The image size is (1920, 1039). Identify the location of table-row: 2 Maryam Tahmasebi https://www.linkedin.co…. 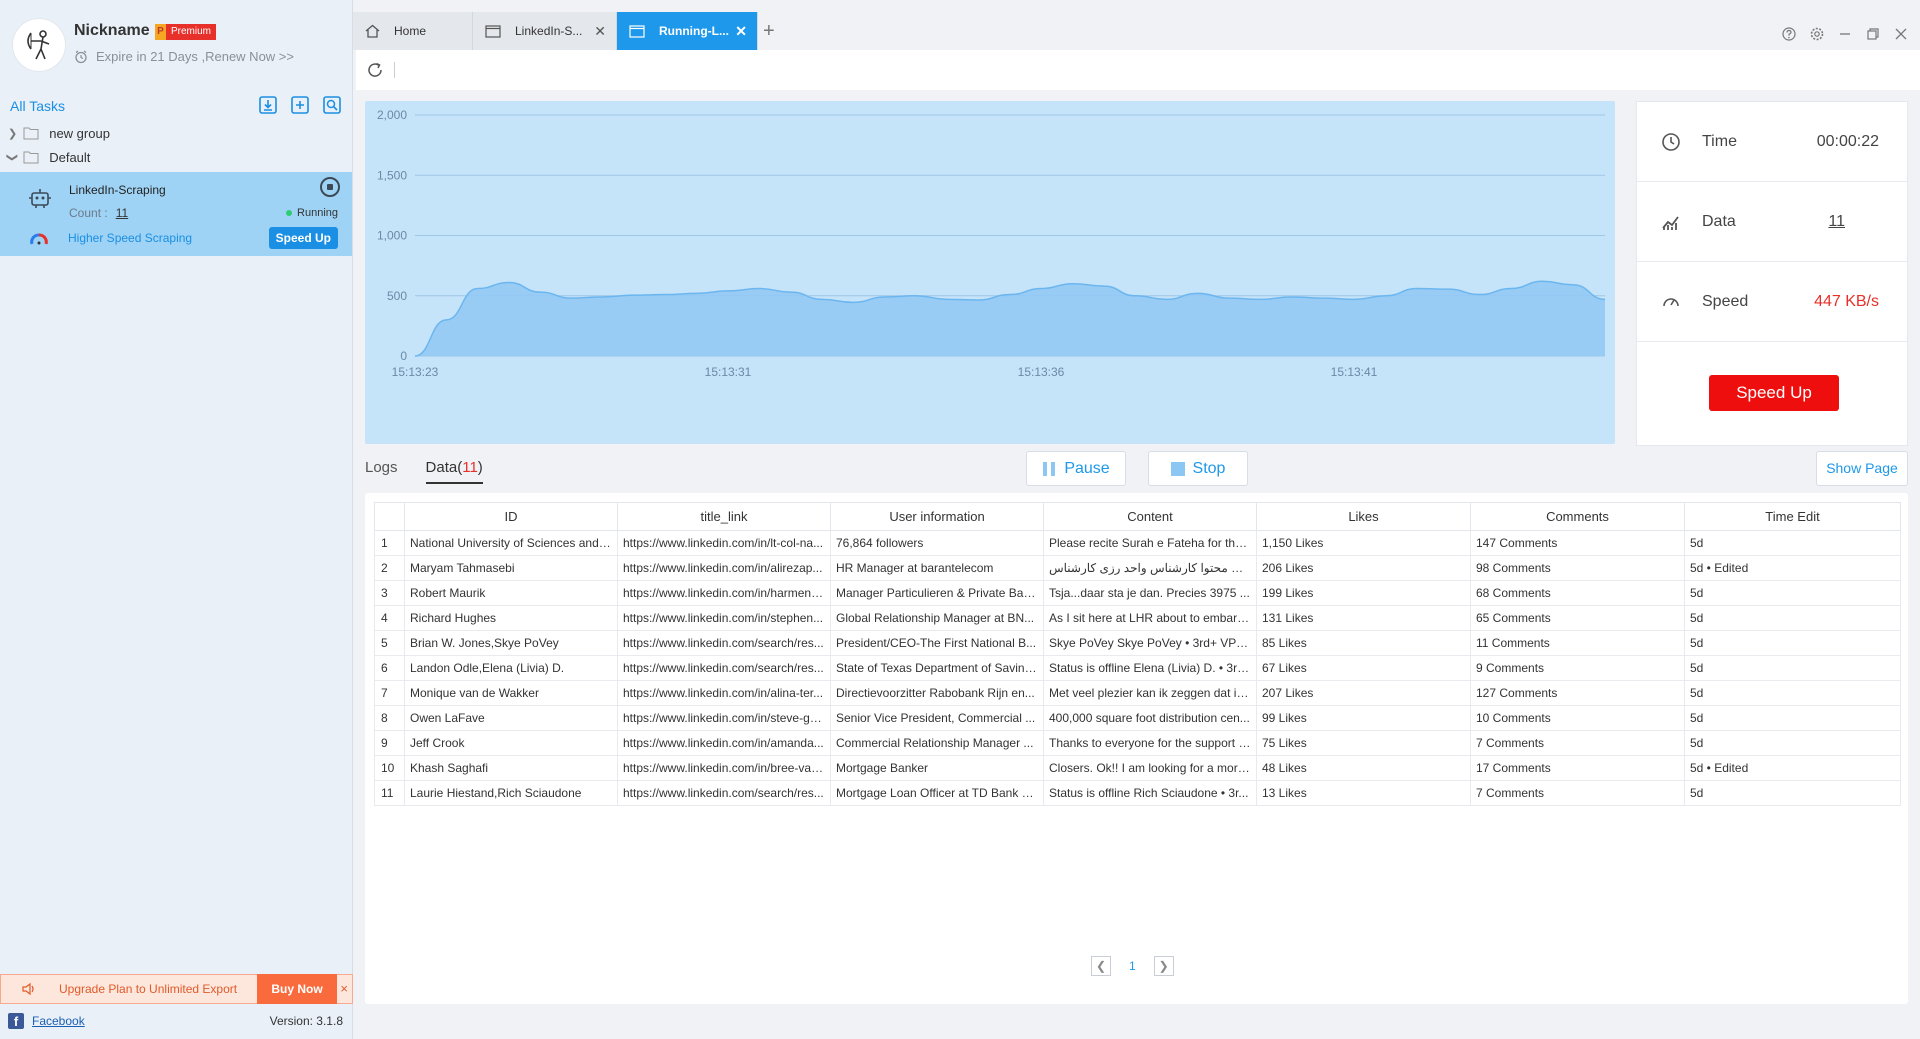
(1137, 568).